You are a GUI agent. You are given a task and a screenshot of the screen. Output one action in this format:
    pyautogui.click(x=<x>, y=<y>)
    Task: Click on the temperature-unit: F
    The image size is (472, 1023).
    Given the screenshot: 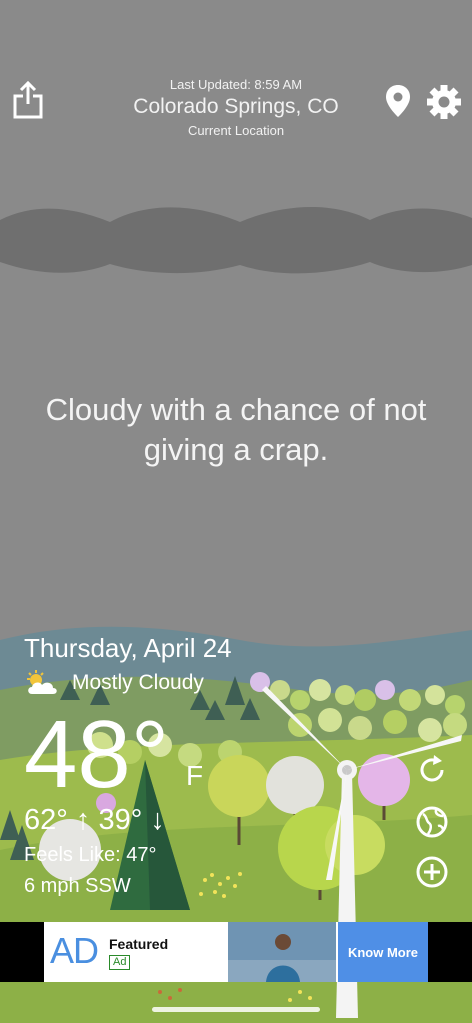 What is the action you would take?
    pyautogui.click(x=194, y=776)
    